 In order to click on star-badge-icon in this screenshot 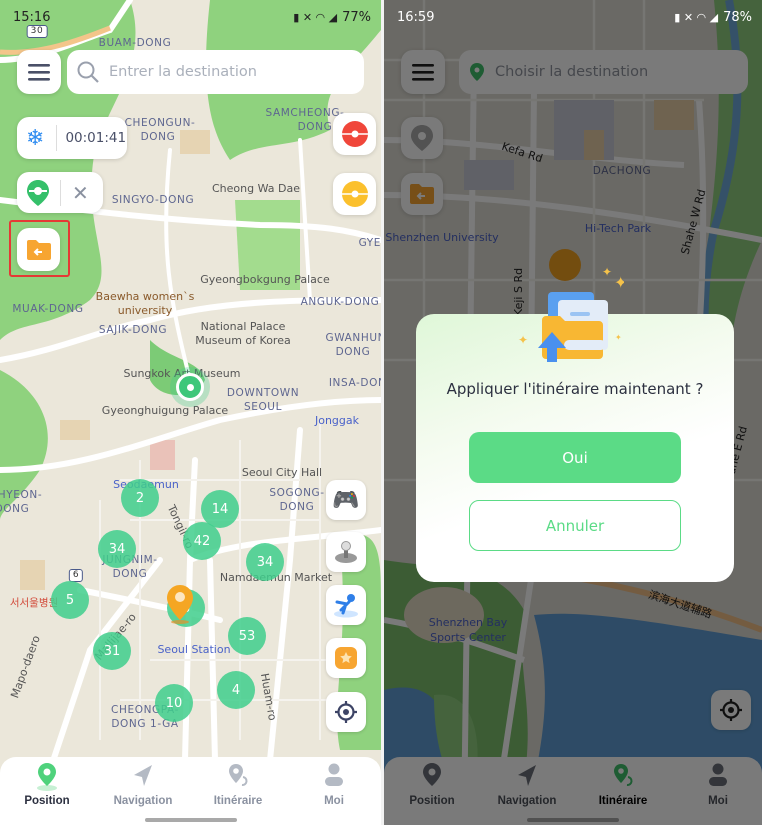, I will do `click(346, 658)`.